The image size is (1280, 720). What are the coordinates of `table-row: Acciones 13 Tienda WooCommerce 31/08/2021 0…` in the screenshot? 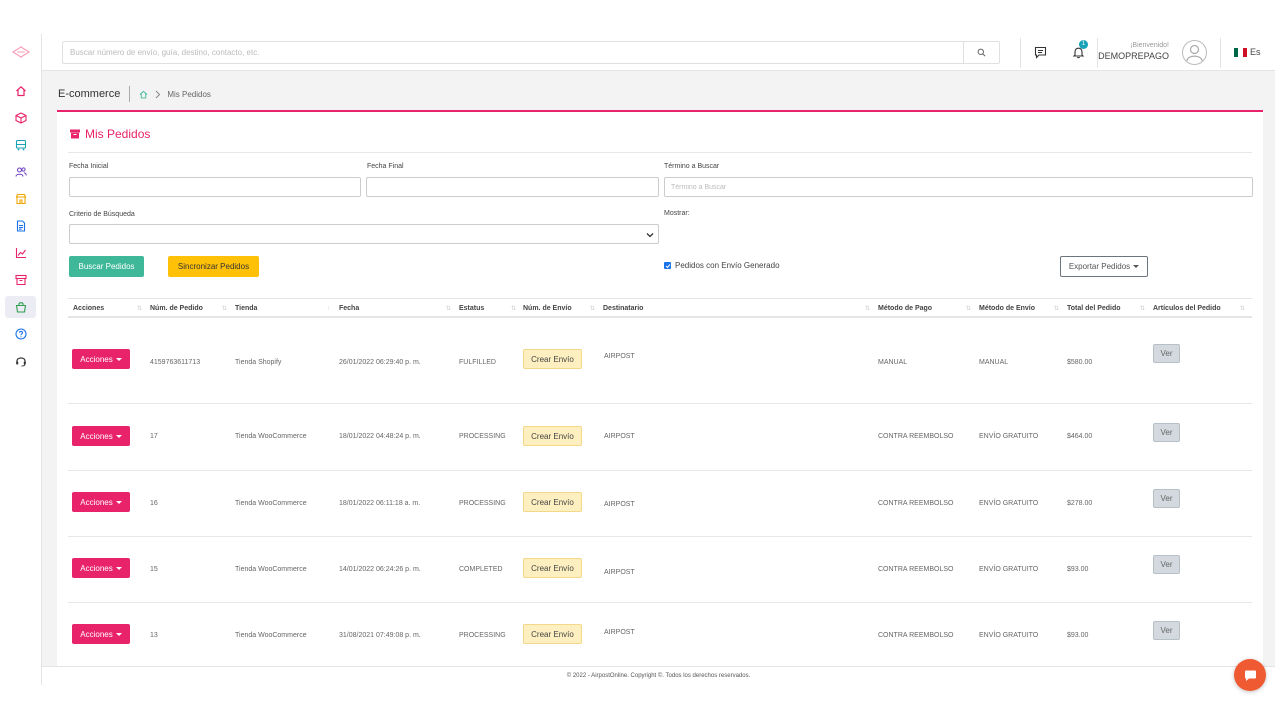 It's located at (660, 635).